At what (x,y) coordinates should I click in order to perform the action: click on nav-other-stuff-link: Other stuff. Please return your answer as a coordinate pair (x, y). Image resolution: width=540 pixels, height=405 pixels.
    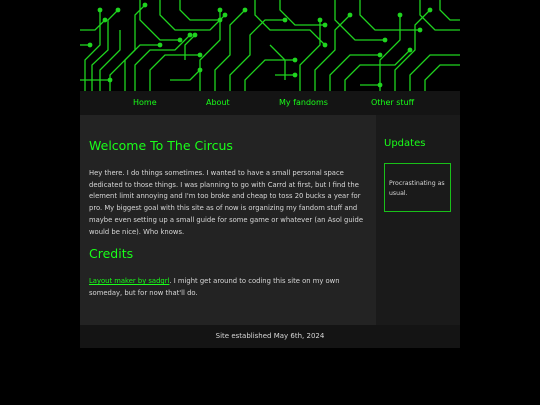
    Looking at the image, I should click on (392, 103).